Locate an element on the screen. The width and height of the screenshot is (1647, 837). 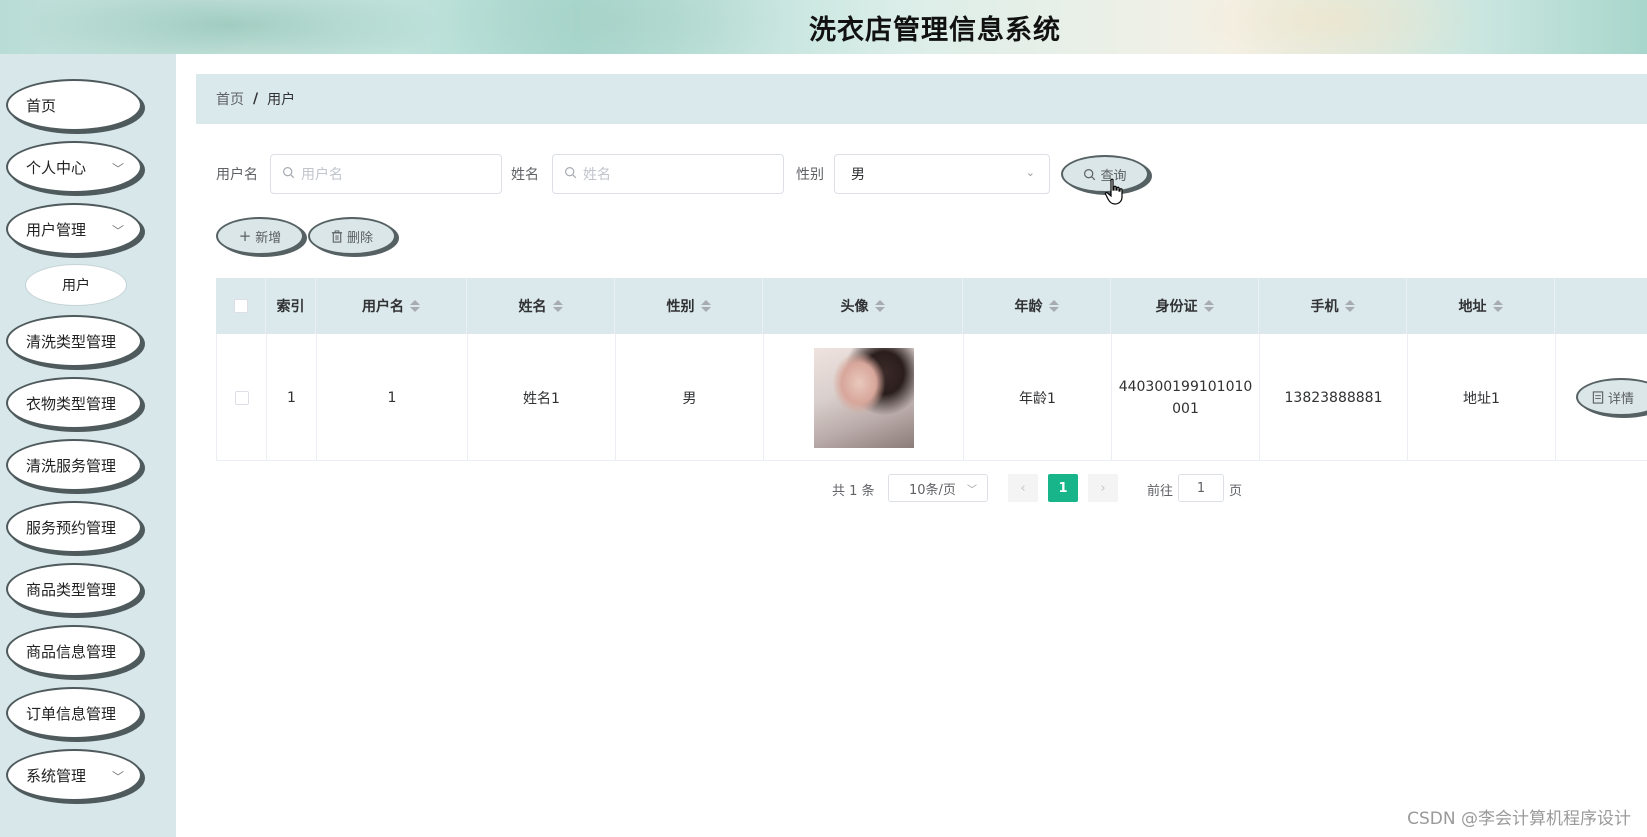
add-button: + 新增 is located at coordinates (260, 236).